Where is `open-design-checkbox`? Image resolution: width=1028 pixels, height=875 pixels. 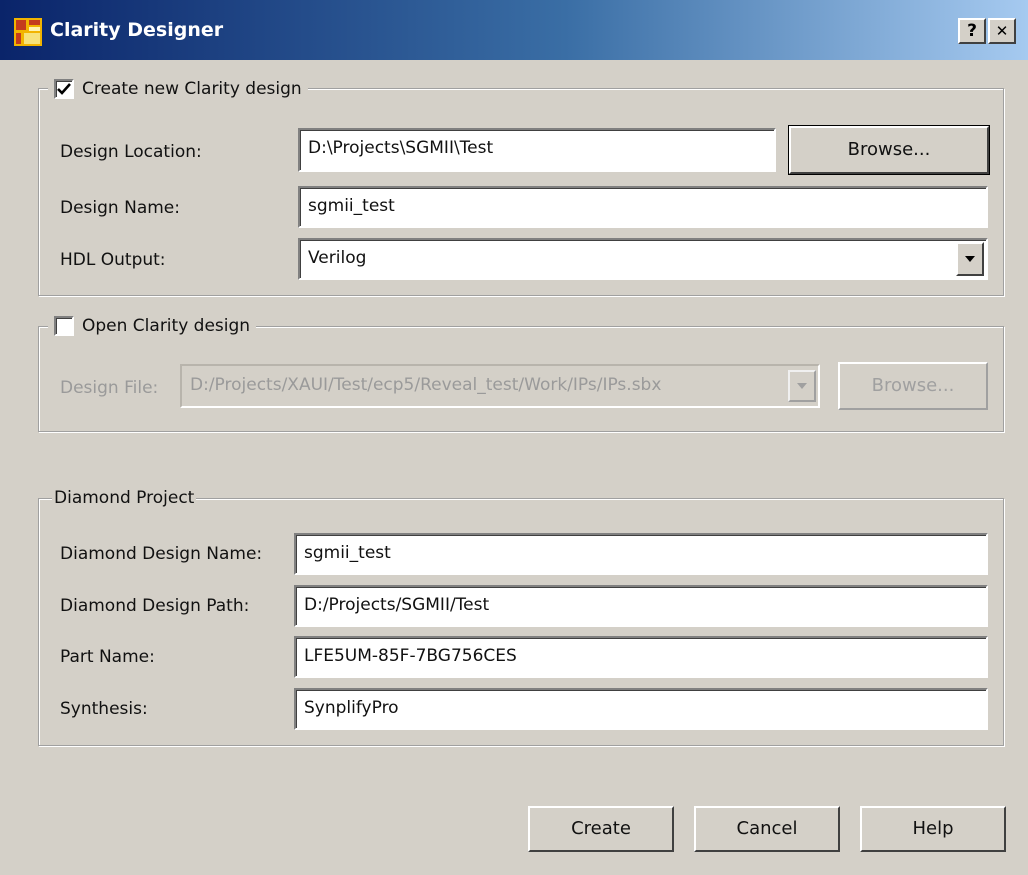
open-design-checkbox is located at coordinates (64, 326).